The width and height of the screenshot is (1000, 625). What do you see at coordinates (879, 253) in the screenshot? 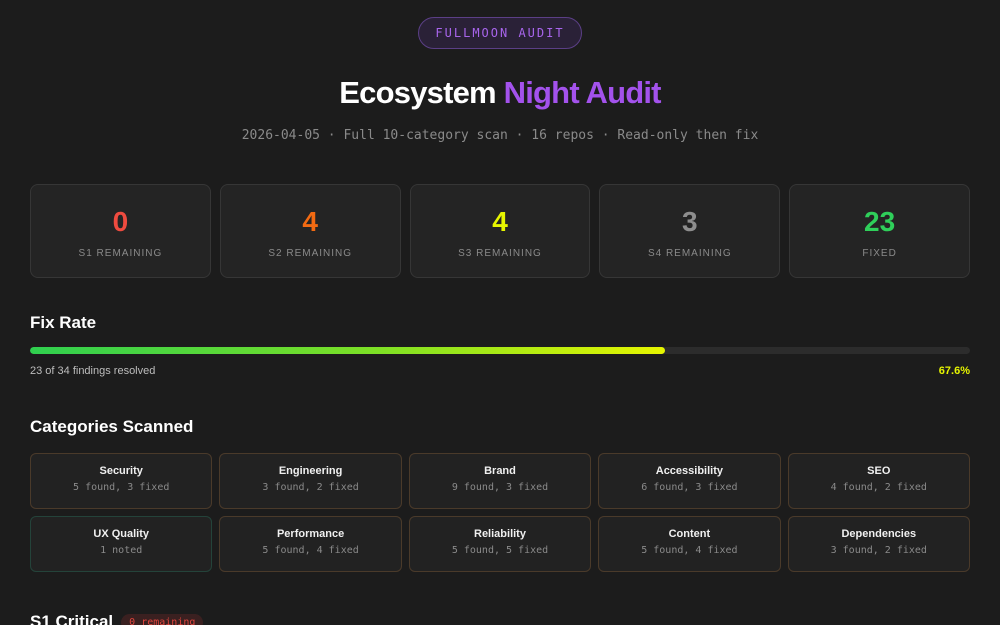
I see `stat-label: FIXED` at bounding box center [879, 253].